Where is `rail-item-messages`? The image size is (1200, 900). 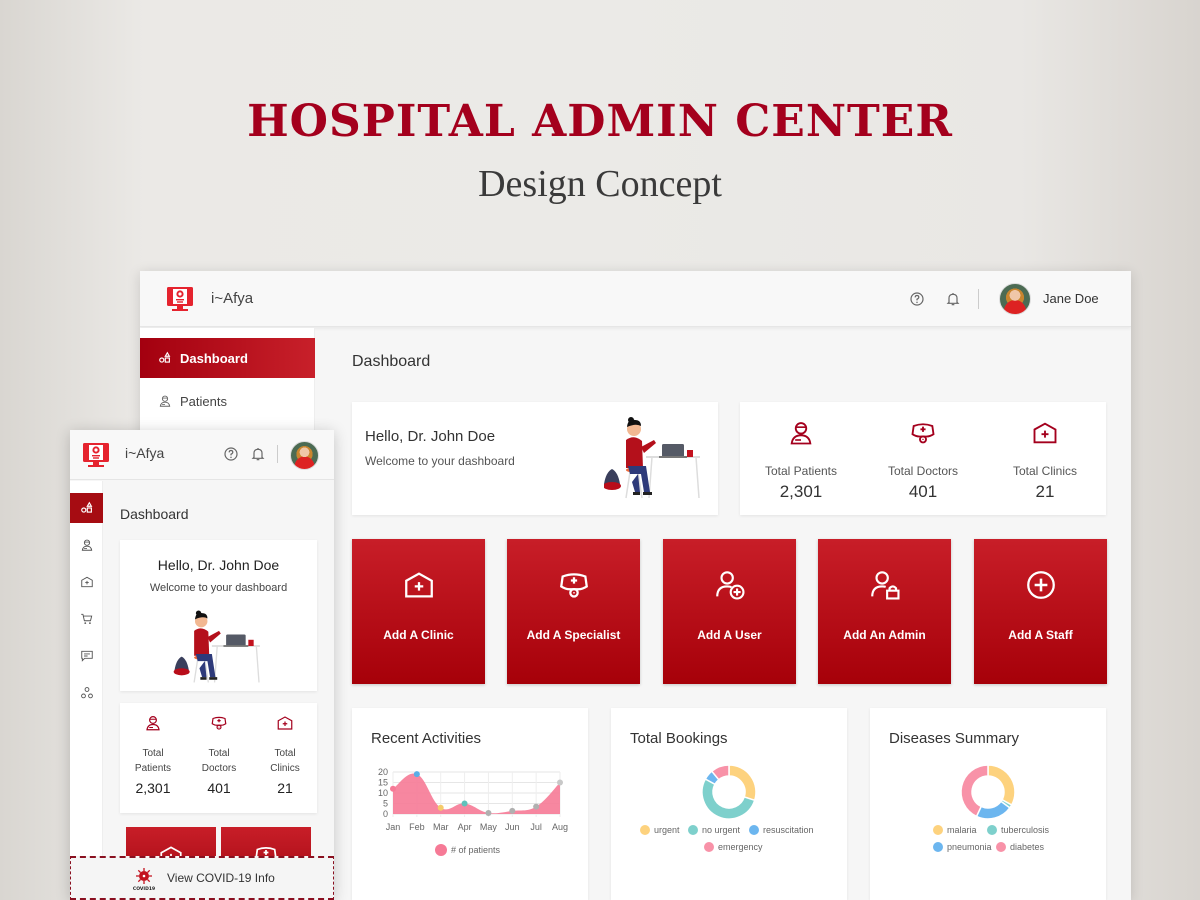
rail-item-messages is located at coordinates (86, 656).